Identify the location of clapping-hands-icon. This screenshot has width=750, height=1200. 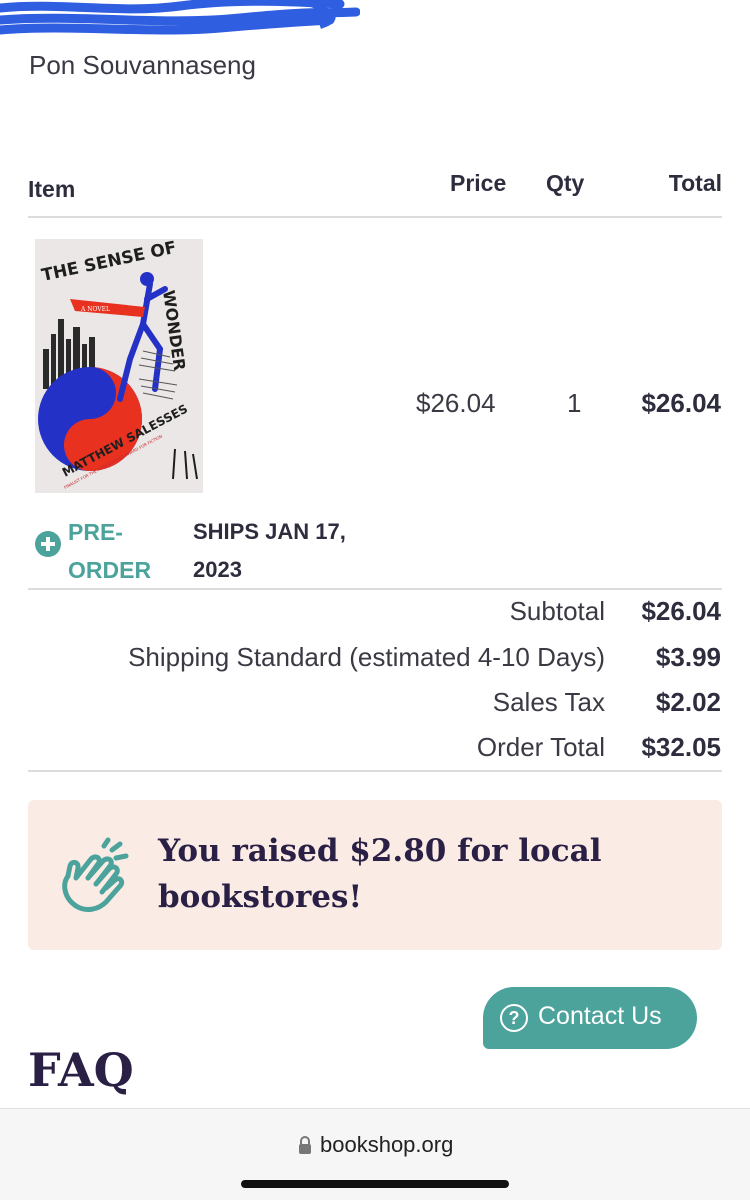
(95, 874).